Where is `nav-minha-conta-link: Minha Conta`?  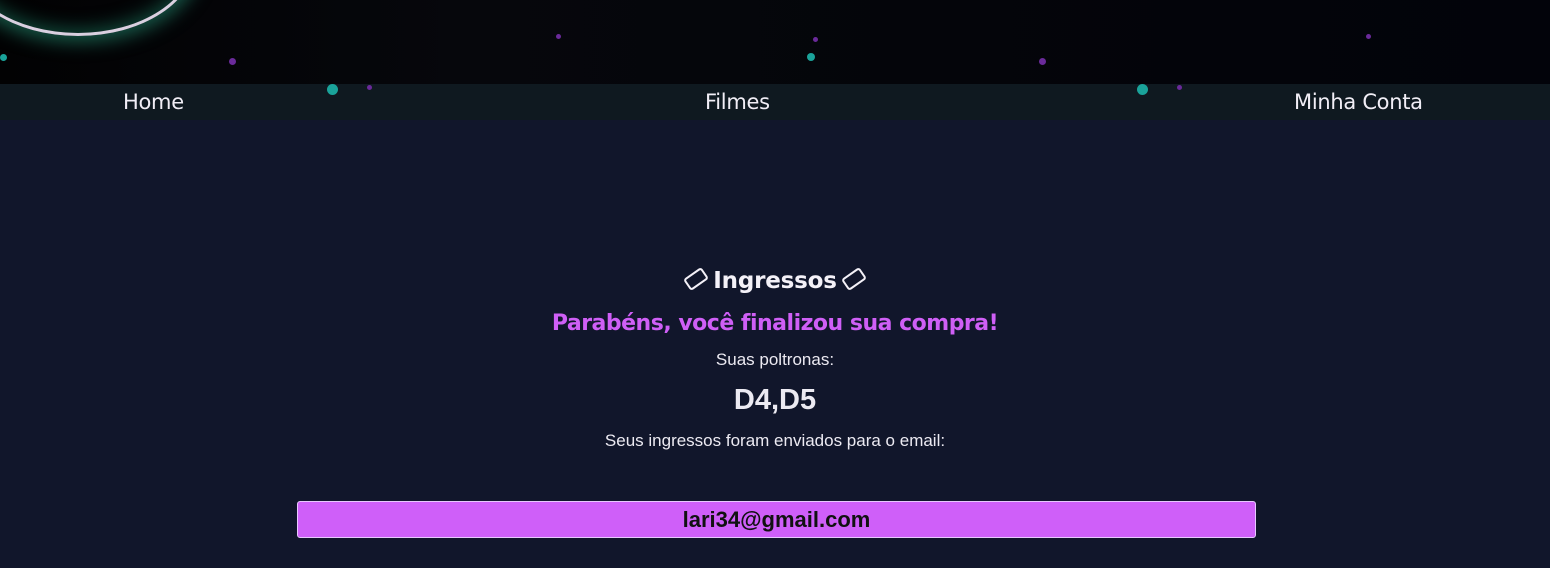
nav-minha-conta-link: Minha Conta is located at coordinates (1358, 102).